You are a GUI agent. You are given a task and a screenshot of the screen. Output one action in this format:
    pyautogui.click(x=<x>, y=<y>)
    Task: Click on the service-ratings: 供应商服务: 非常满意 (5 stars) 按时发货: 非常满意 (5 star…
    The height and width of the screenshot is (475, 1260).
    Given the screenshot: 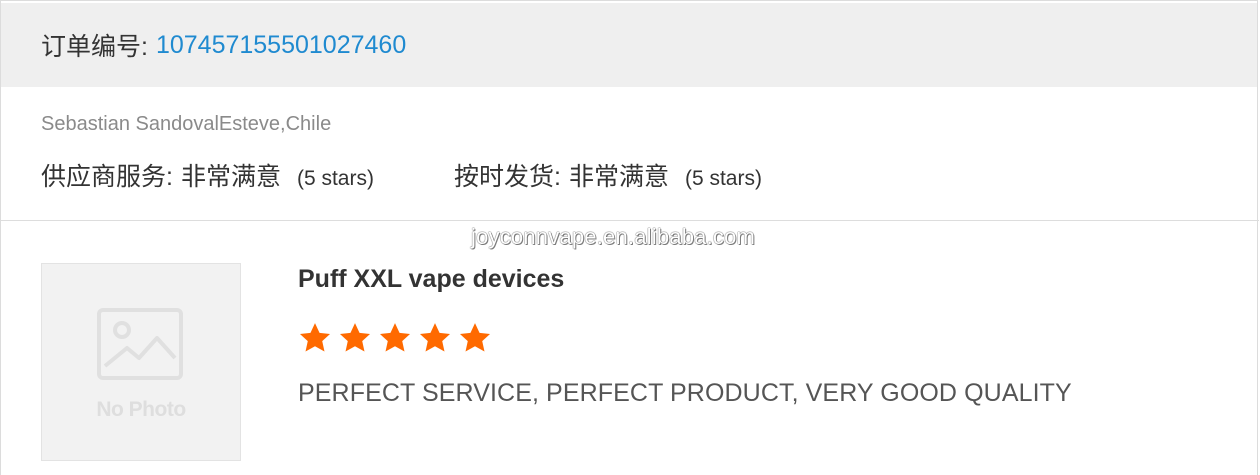 What is the action you would take?
    pyautogui.click(x=401, y=175)
    